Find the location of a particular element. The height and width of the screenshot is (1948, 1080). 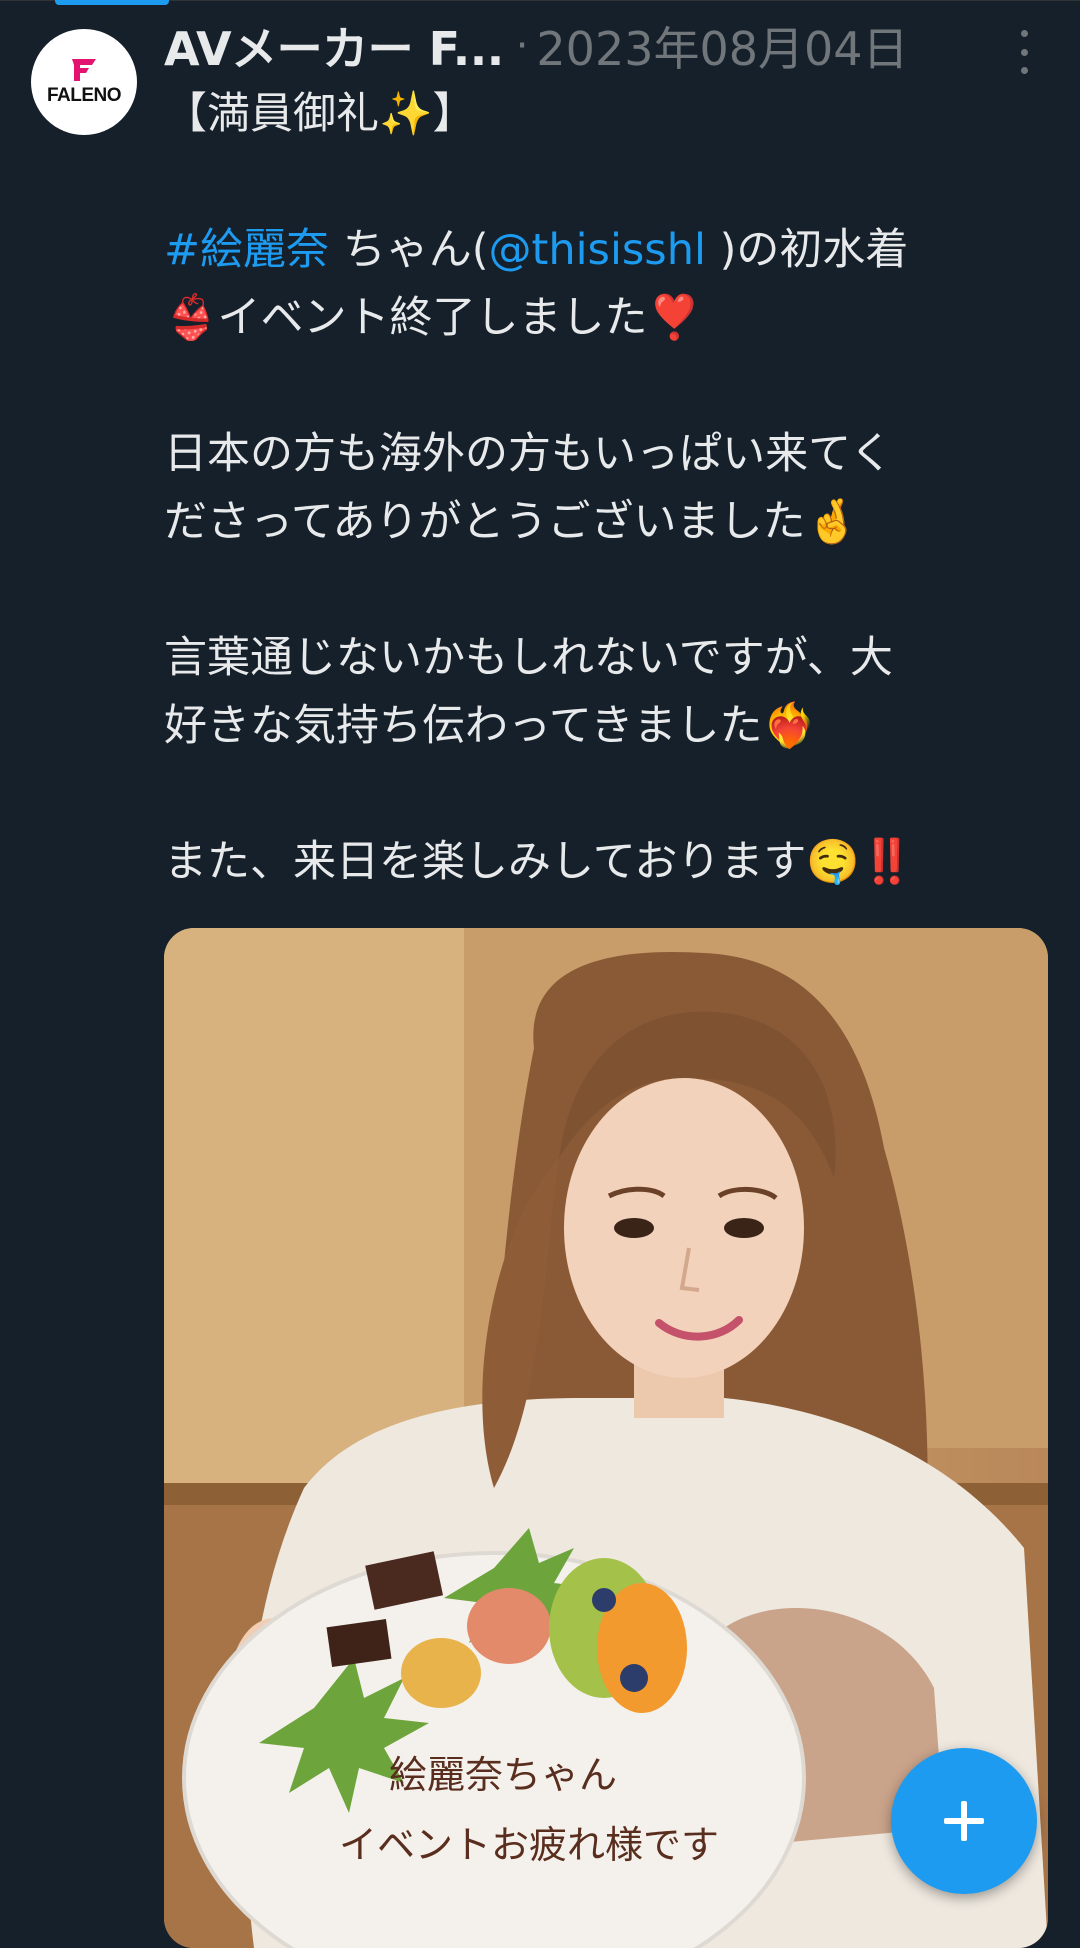

tweet-line: ださってありがとうございました🤞 is located at coordinates (512, 522).